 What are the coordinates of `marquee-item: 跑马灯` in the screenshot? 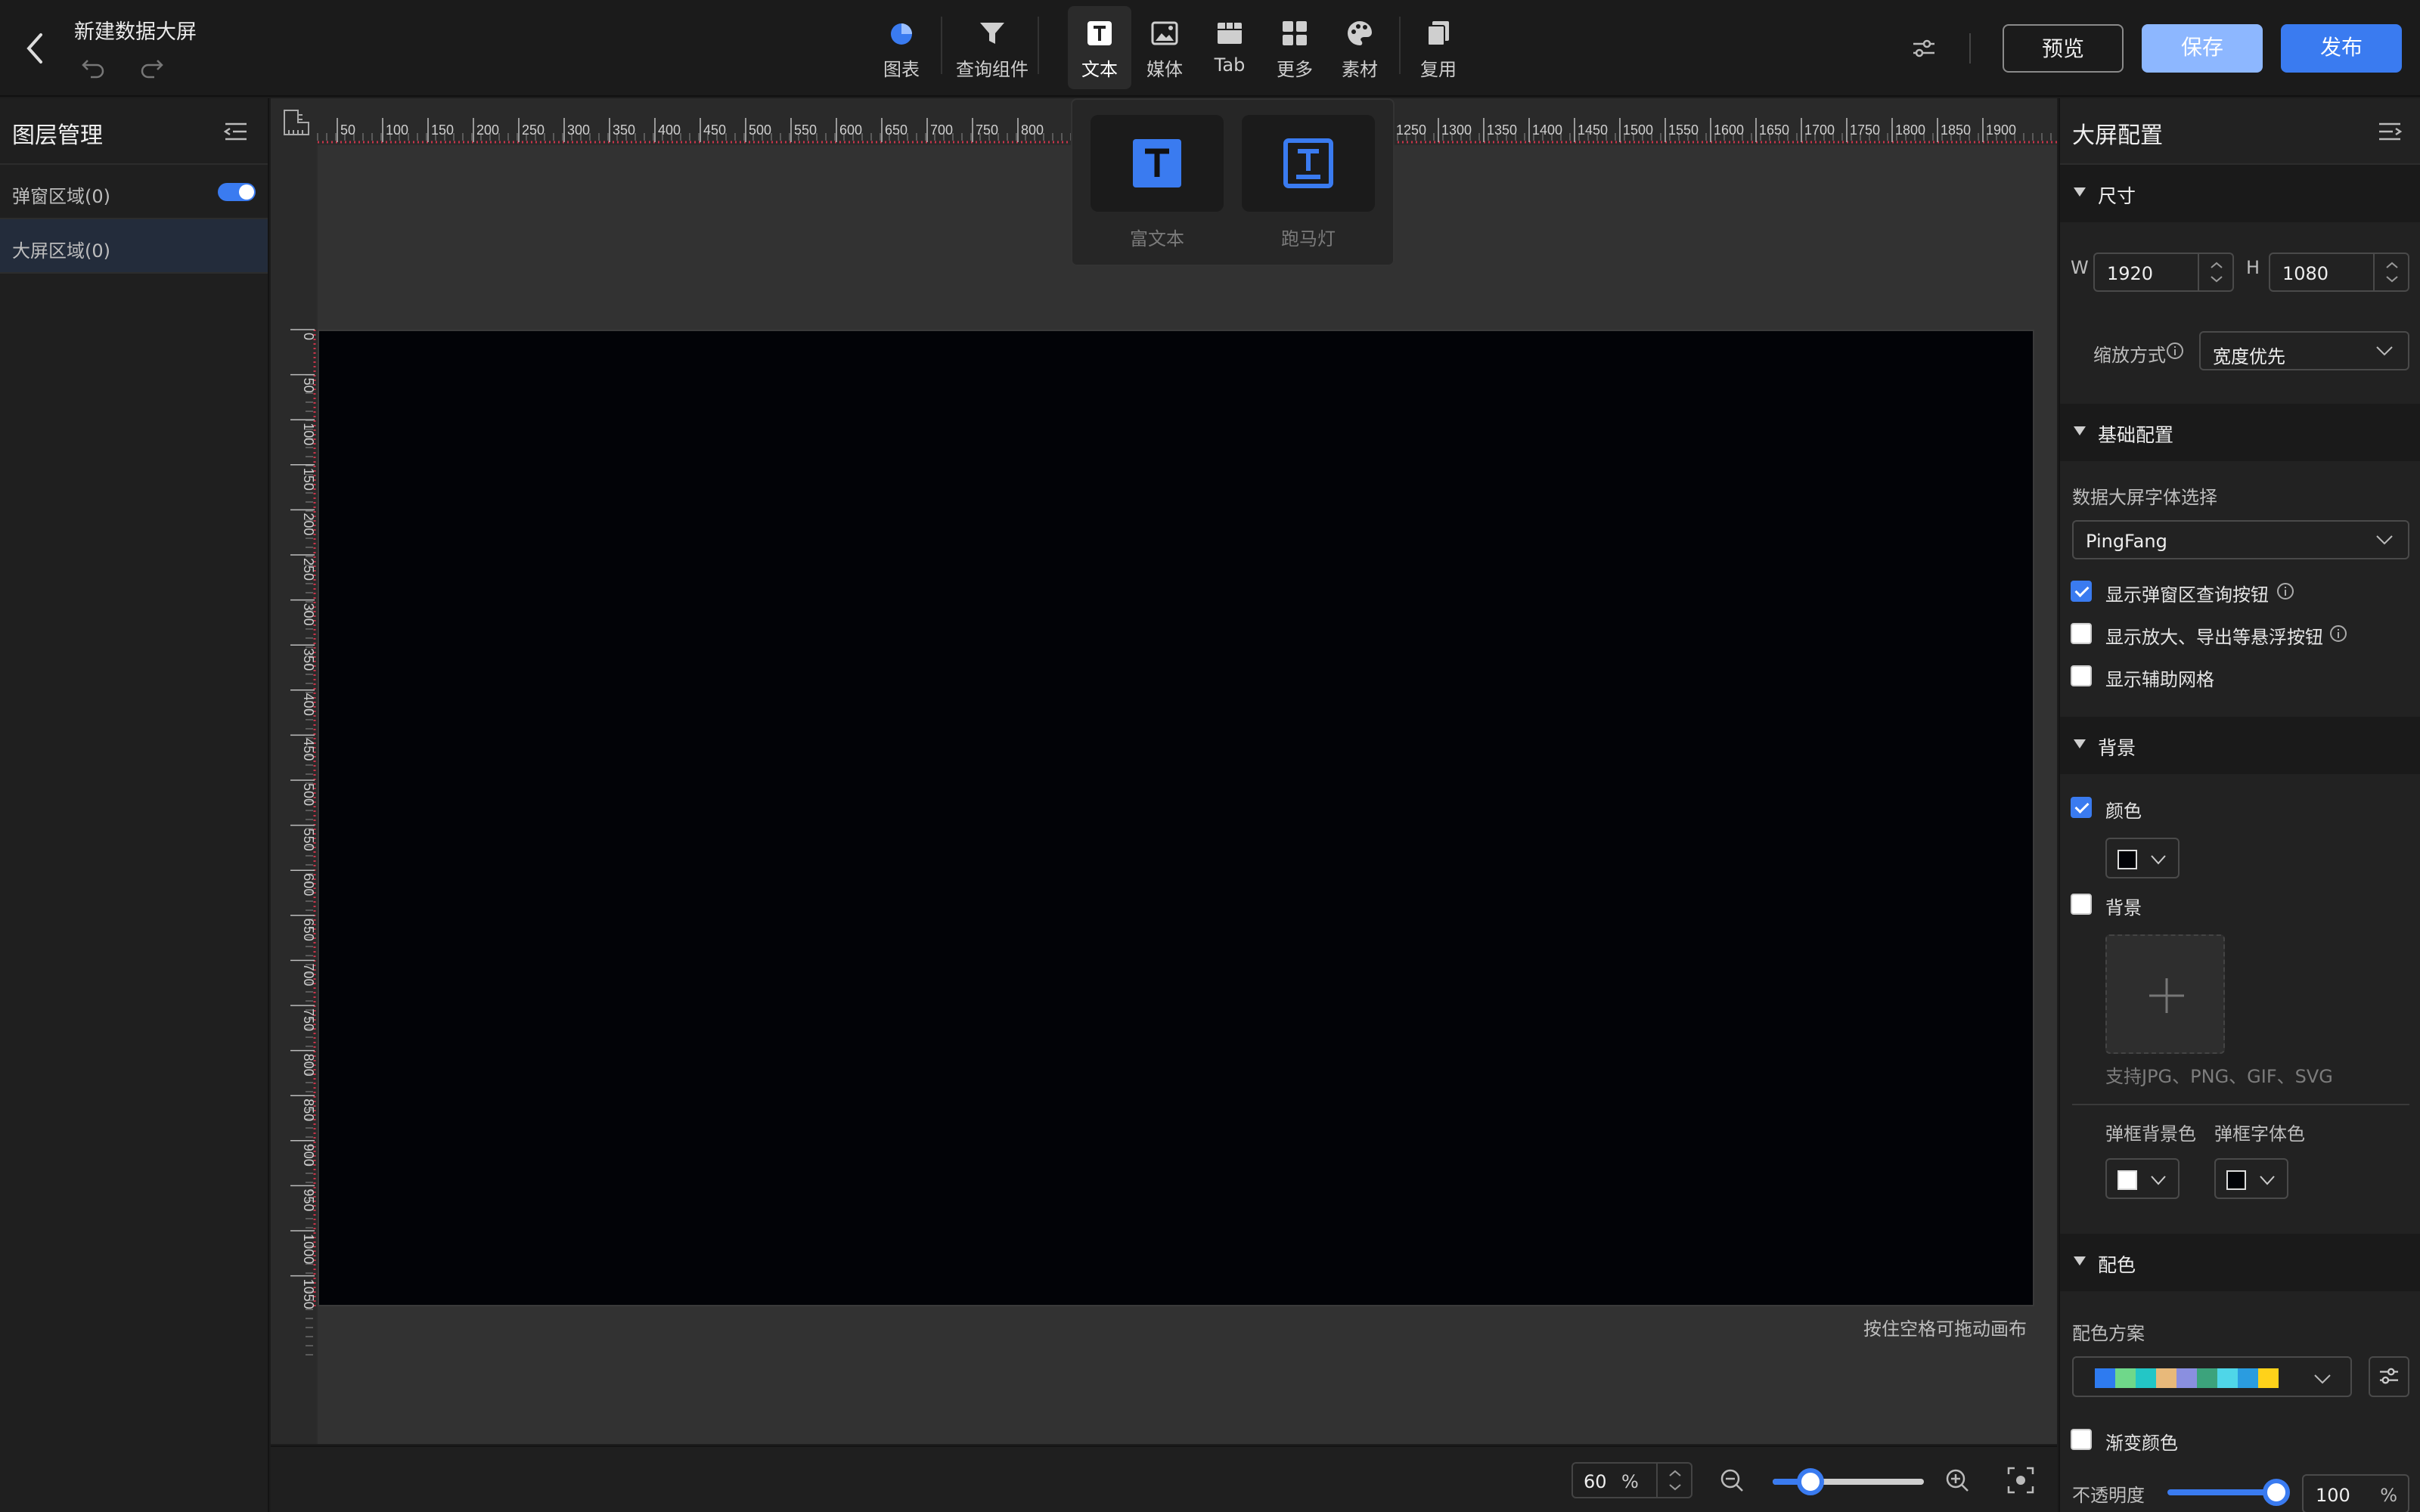 It's located at (1308, 182).